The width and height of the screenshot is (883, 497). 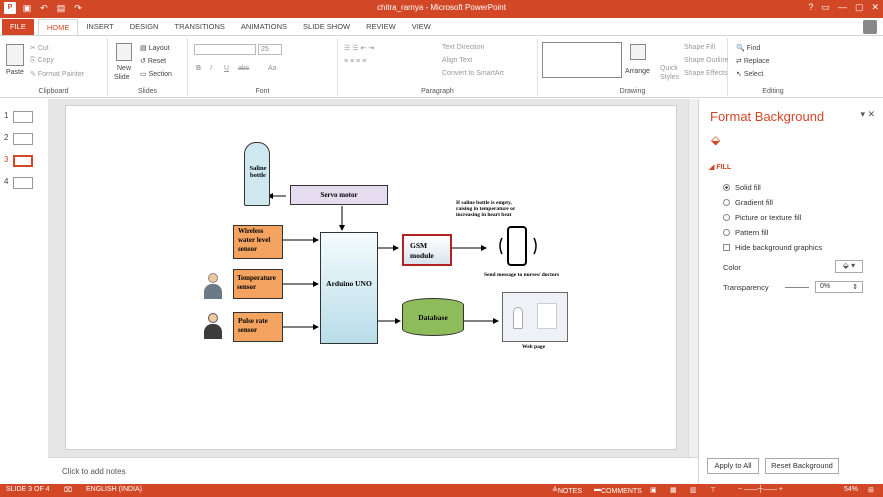 What do you see at coordinates (124, 68) in the screenshot?
I see `new-slide-button: New` at bounding box center [124, 68].